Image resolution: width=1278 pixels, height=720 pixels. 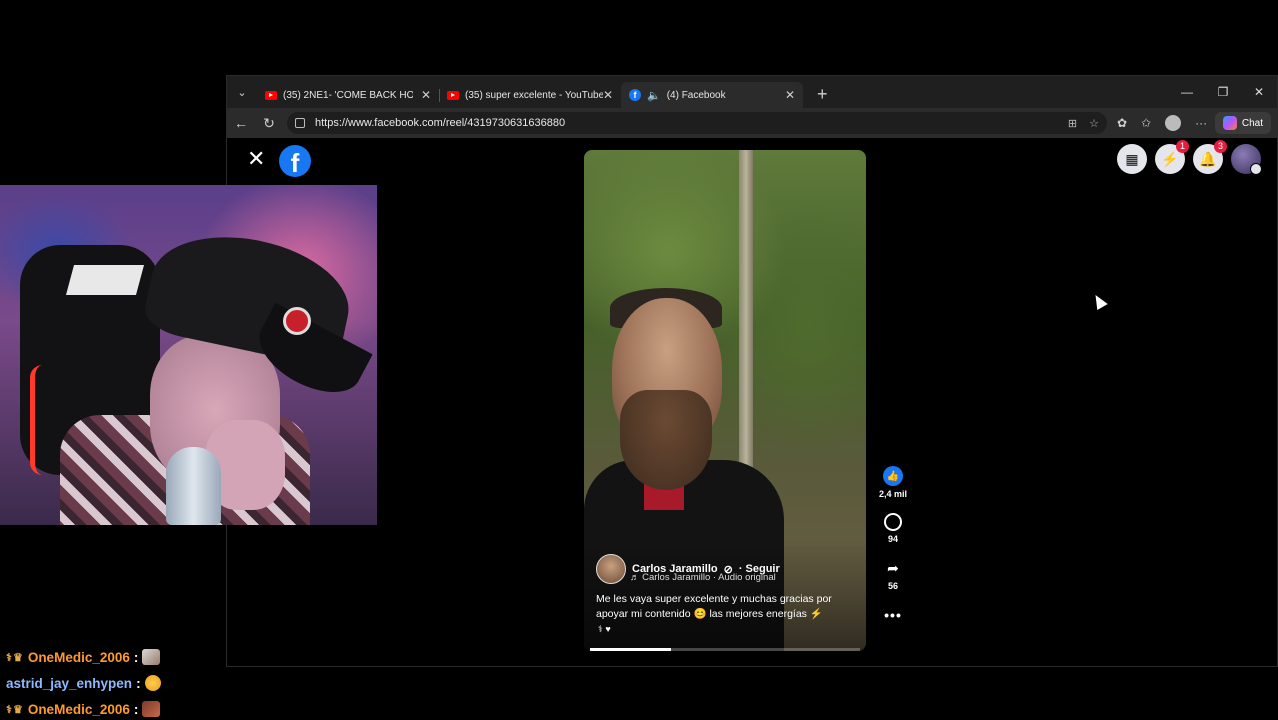 What do you see at coordinates (1210, 157) in the screenshot?
I see `notifications-icon: 🔔 3` at bounding box center [1210, 157].